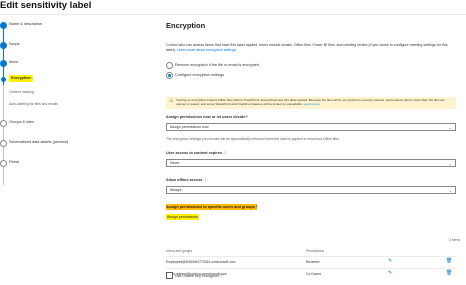  What do you see at coordinates (197, 276) in the screenshot?
I see `checkbox-text: Use Double Key Encryption` at bounding box center [197, 276].